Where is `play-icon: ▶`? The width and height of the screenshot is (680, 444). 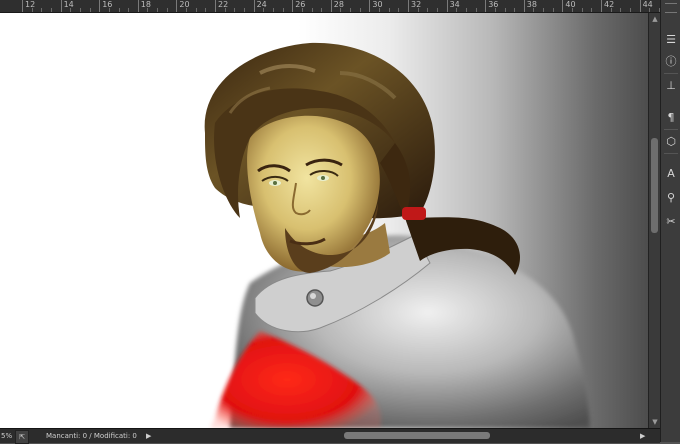
play-icon: ▶ is located at coordinates (148, 436).